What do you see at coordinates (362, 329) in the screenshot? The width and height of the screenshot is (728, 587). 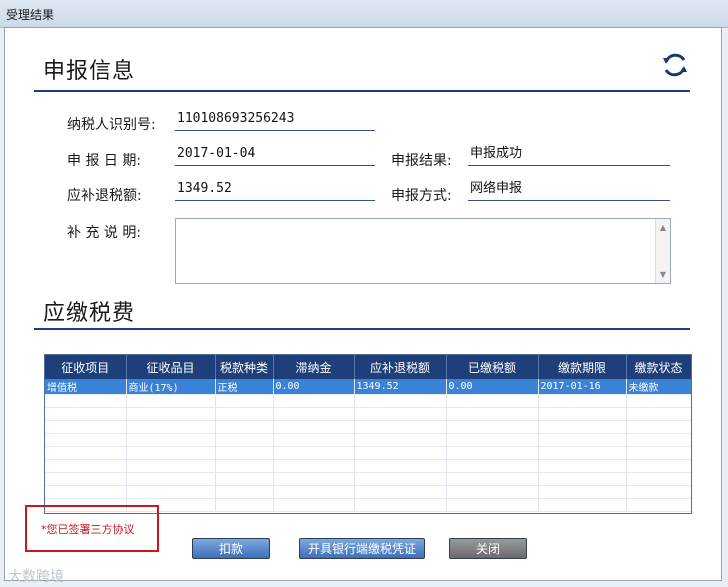 I see `fees-divider` at bounding box center [362, 329].